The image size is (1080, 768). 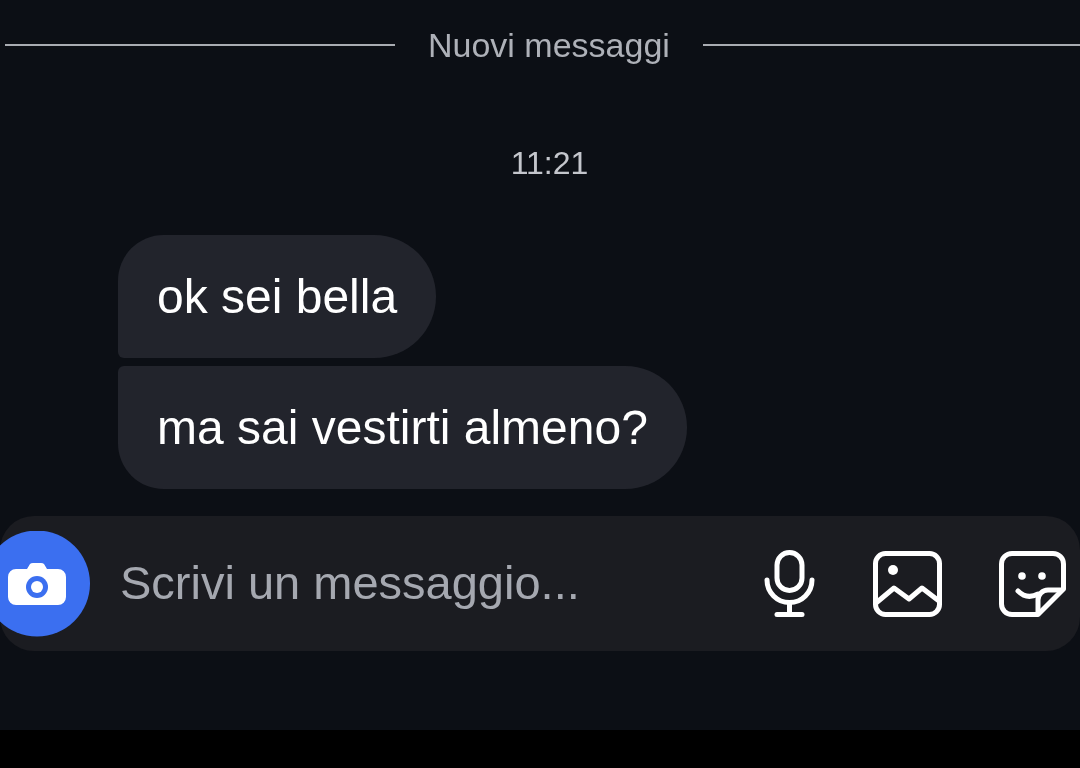 I want to click on message-bubble: ma sai vestirti almeno?, so click(x=402, y=427).